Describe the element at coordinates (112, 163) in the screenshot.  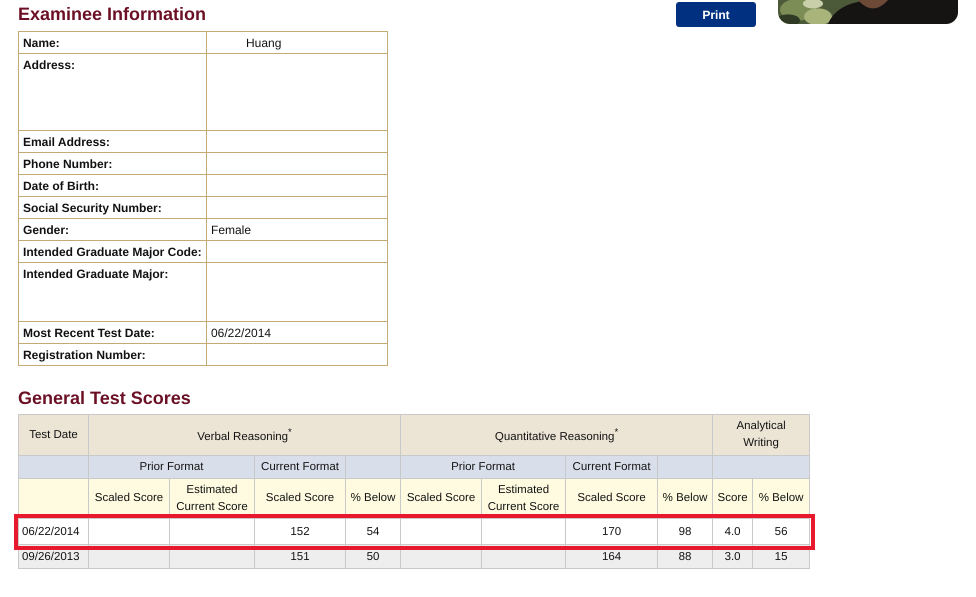
I see `field-label: Phone Number:` at that location.